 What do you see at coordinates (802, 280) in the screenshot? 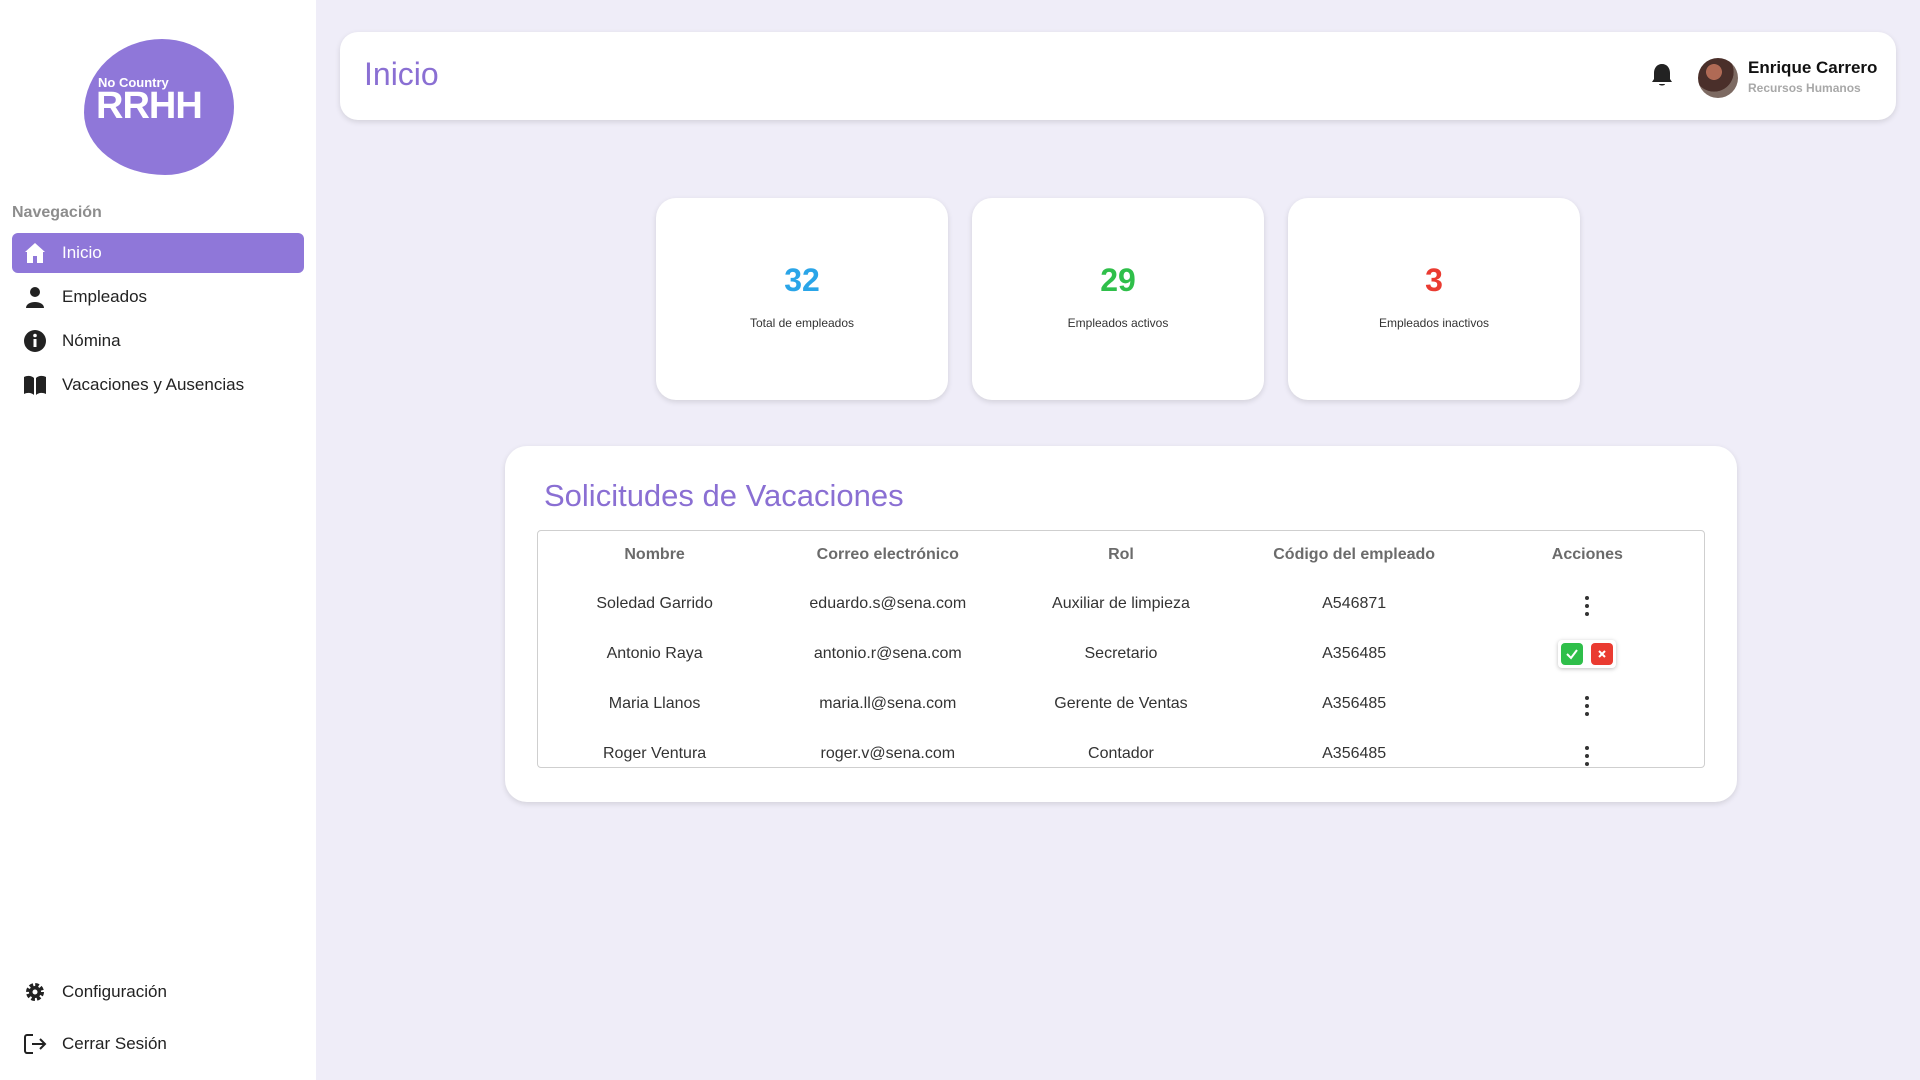
I see `stat-value: 32` at bounding box center [802, 280].